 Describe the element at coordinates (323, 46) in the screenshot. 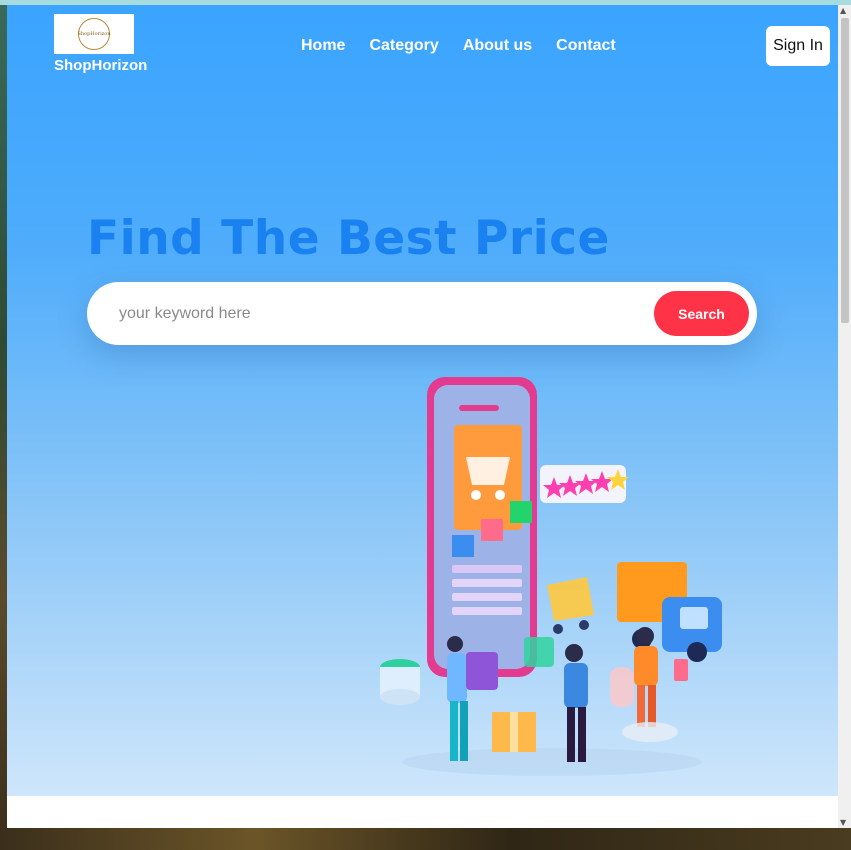

I see `nav-home: Home` at that location.